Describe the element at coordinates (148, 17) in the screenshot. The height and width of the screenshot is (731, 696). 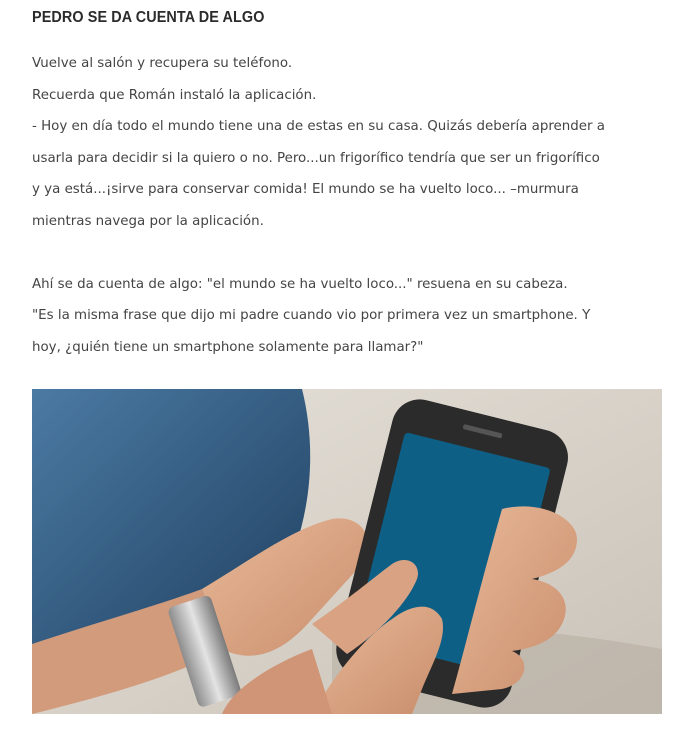
I see `article-heading: PEDRO SE DA CUENTA DE ALGO` at that location.